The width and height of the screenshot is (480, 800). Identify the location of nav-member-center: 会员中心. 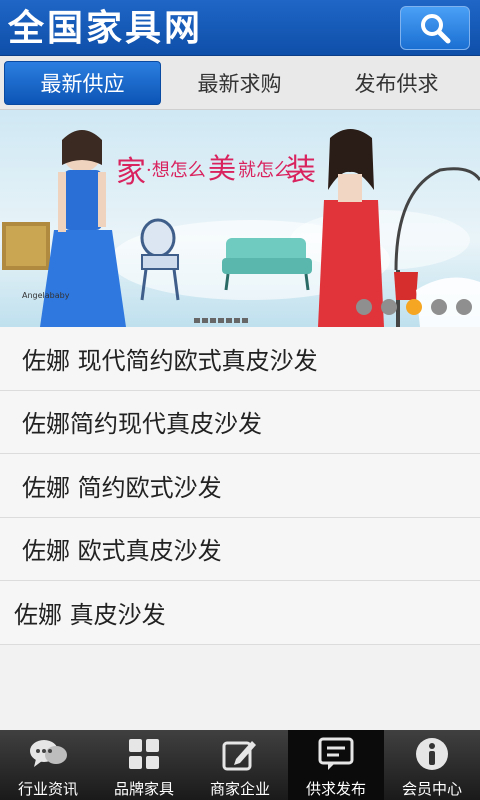
(432, 765).